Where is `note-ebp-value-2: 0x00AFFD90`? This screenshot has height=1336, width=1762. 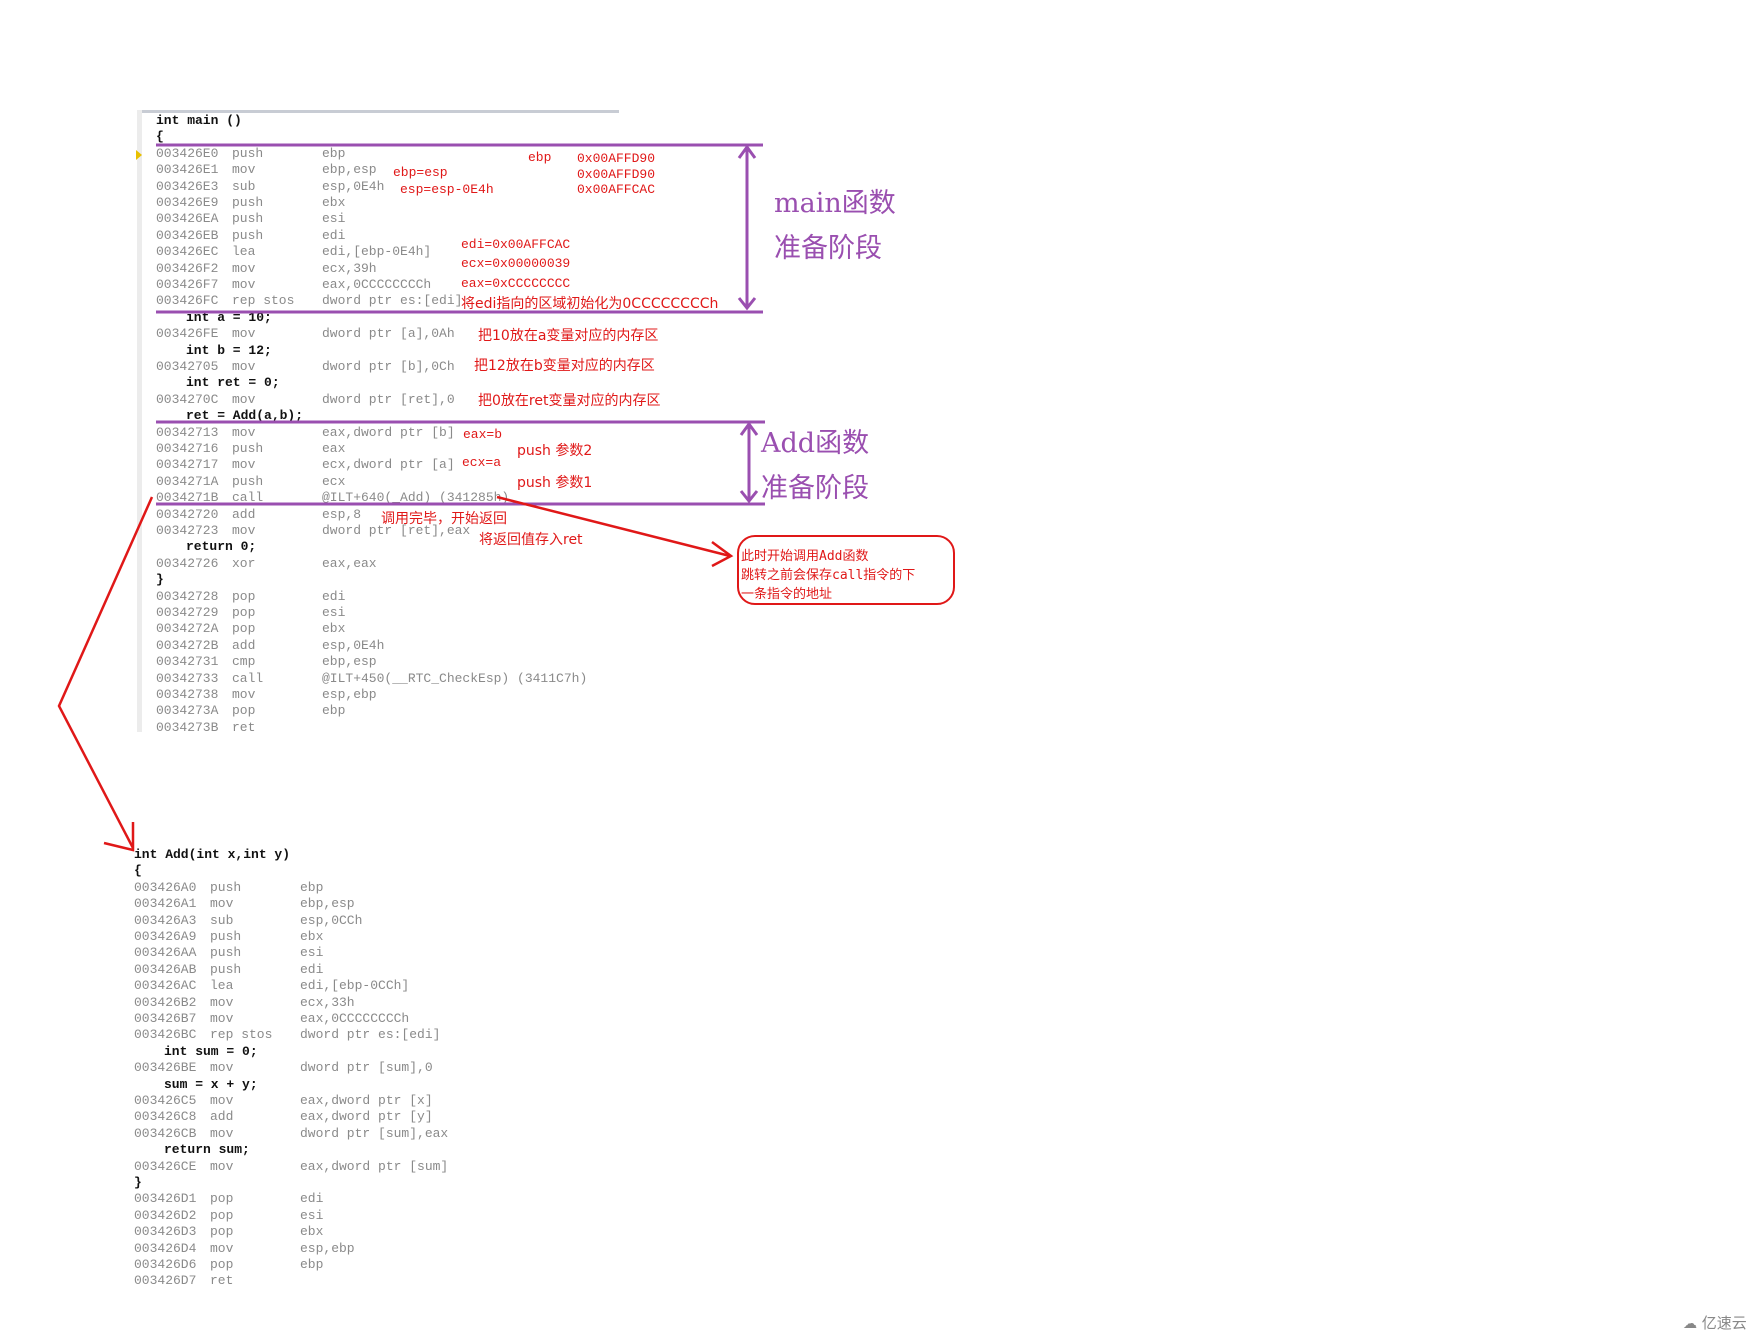
note-ebp-value-2: 0x00AFFD90 is located at coordinates (616, 174).